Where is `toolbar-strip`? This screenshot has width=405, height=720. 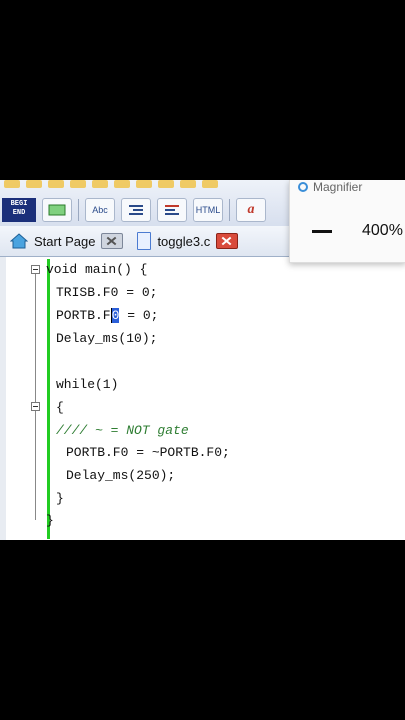 toolbar-strip is located at coordinates (152, 184).